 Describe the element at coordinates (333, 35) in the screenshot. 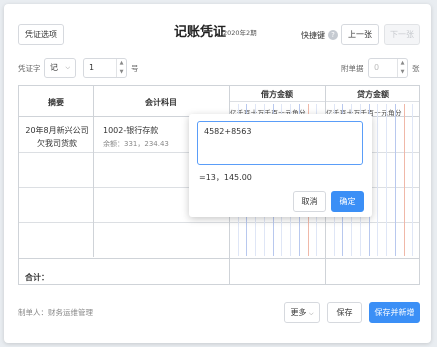

I see `help-icon: ?` at that location.